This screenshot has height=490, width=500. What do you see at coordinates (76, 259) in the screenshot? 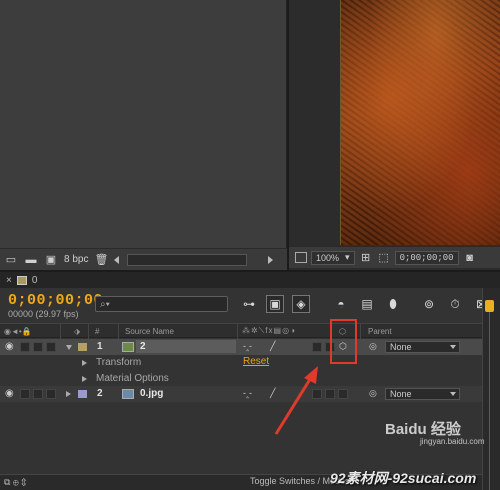
I see `bpc-button: 8 bpc` at bounding box center [76, 259].